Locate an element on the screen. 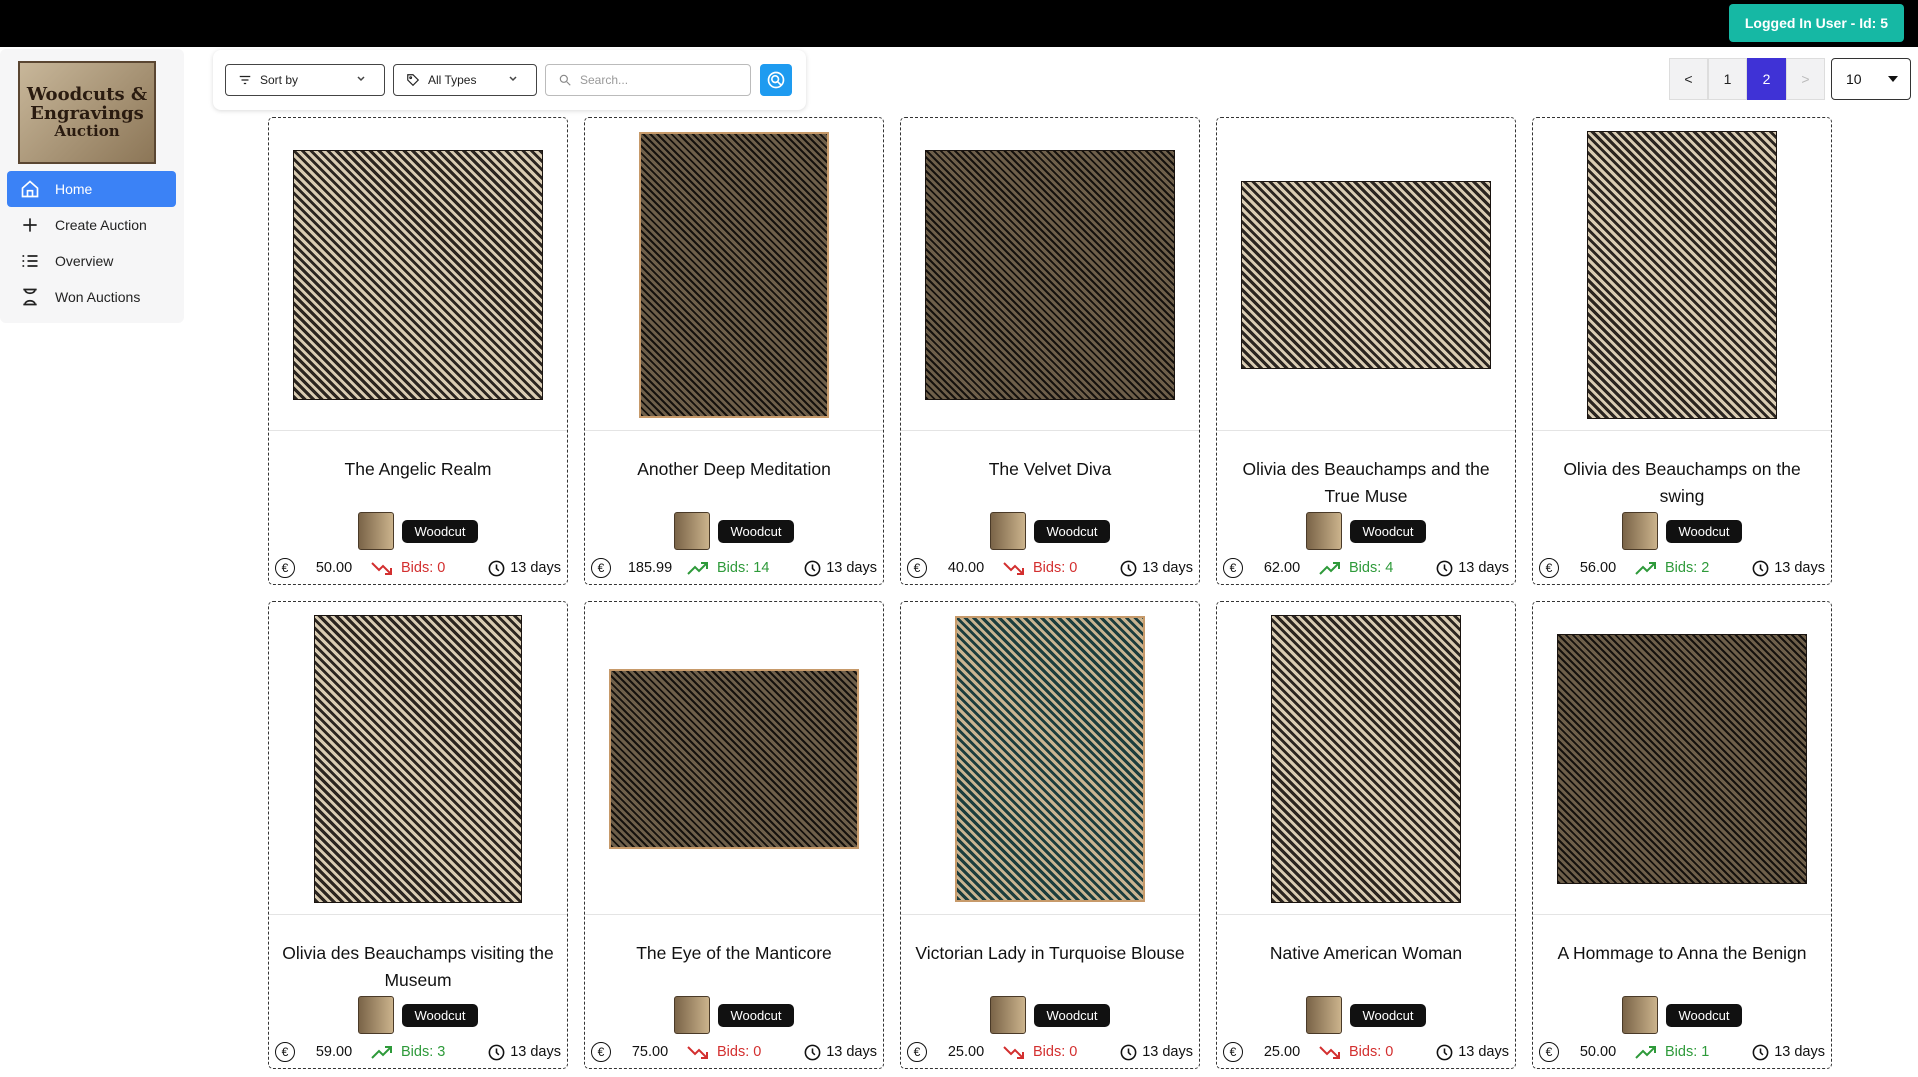 Image resolution: width=1918 pixels, height=1077 pixels. bids-count: Bids: 4 is located at coordinates (1371, 568).